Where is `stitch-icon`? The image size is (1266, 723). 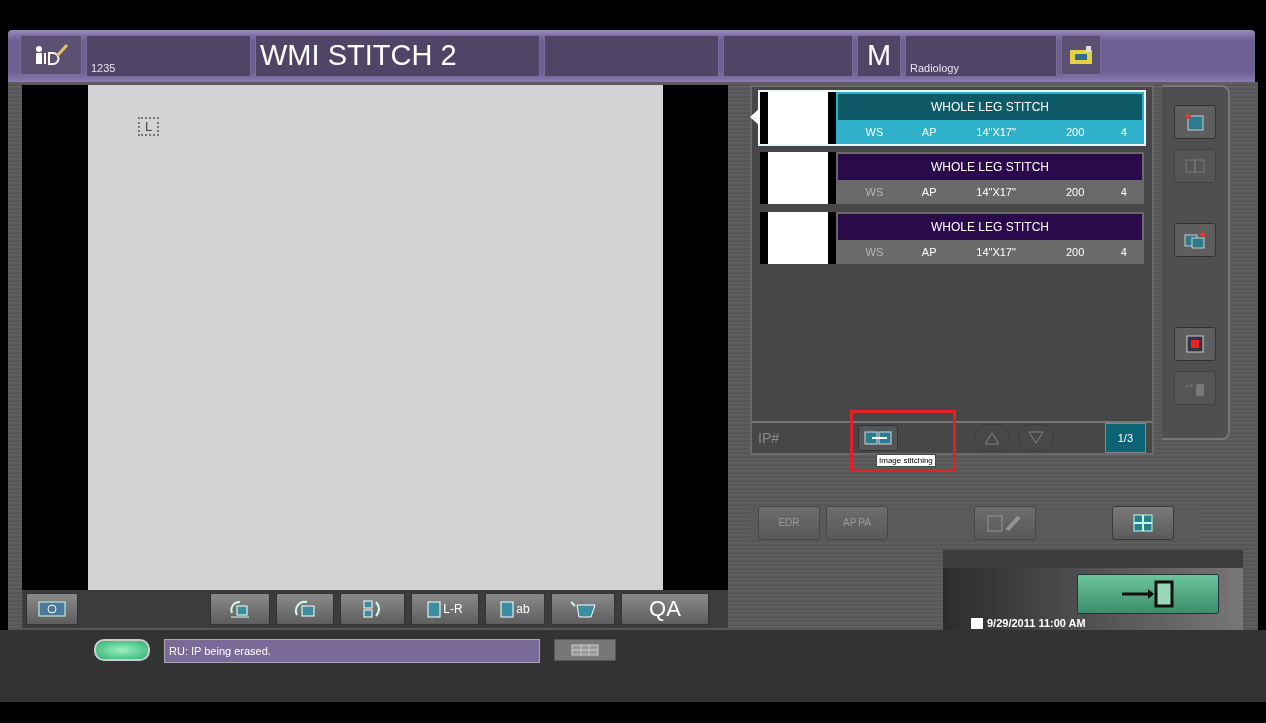 stitch-icon is located at coordinates (878, 438).